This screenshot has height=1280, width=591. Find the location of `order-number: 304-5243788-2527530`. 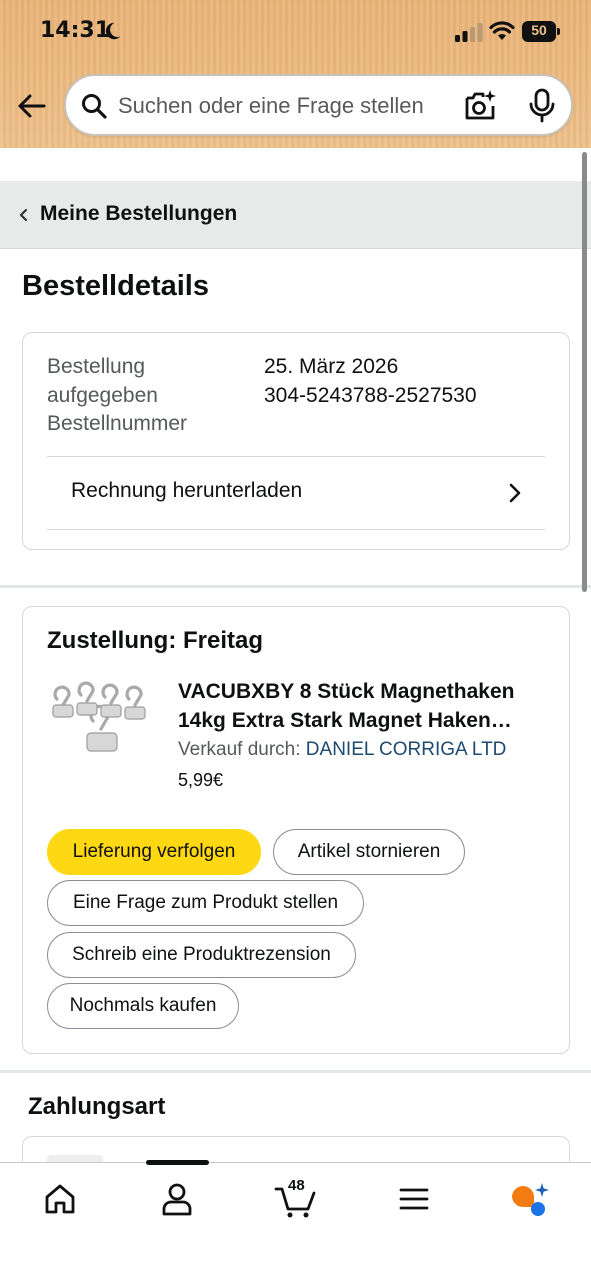

order-number: 304-5243788-2527530 is located at coordinates (370, 395).